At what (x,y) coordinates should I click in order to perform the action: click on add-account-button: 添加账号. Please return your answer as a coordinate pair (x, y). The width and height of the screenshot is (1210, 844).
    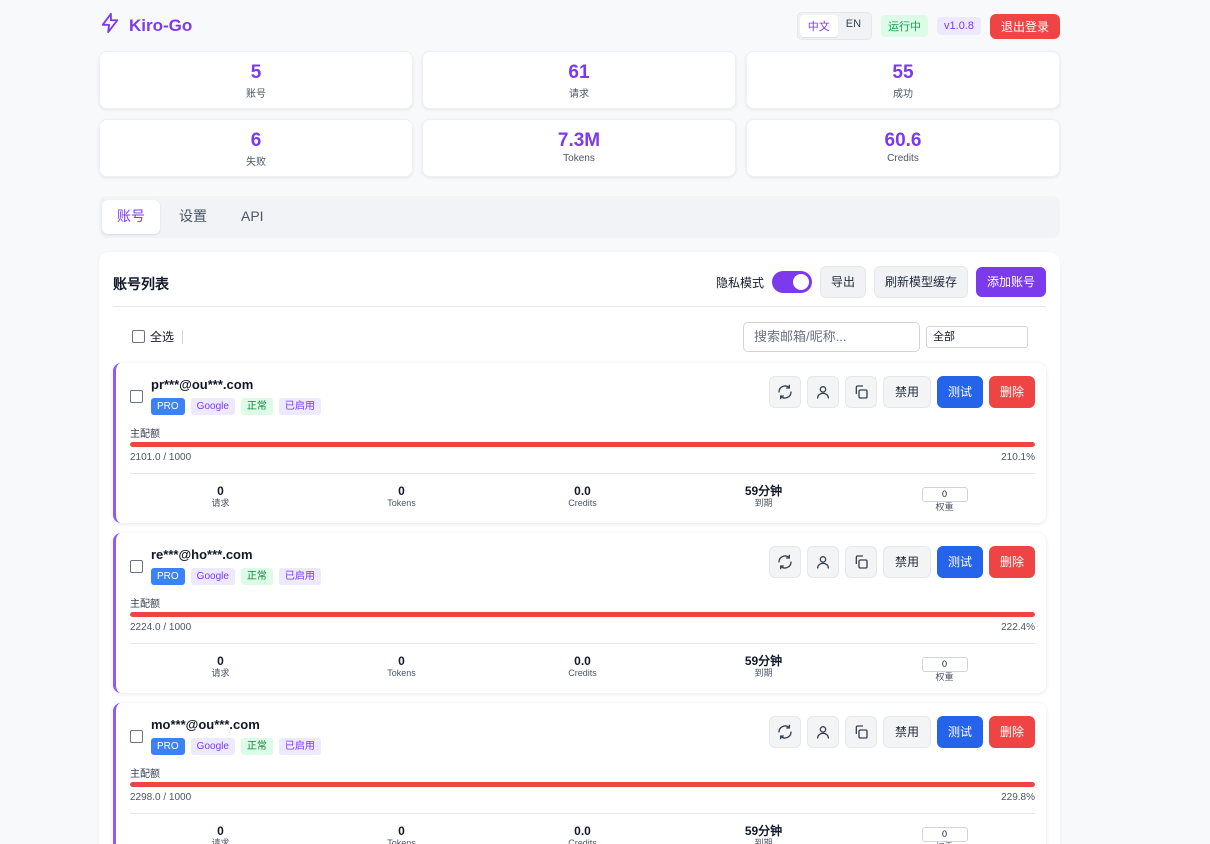
    Looking at the image, I should click on (1010, 282).